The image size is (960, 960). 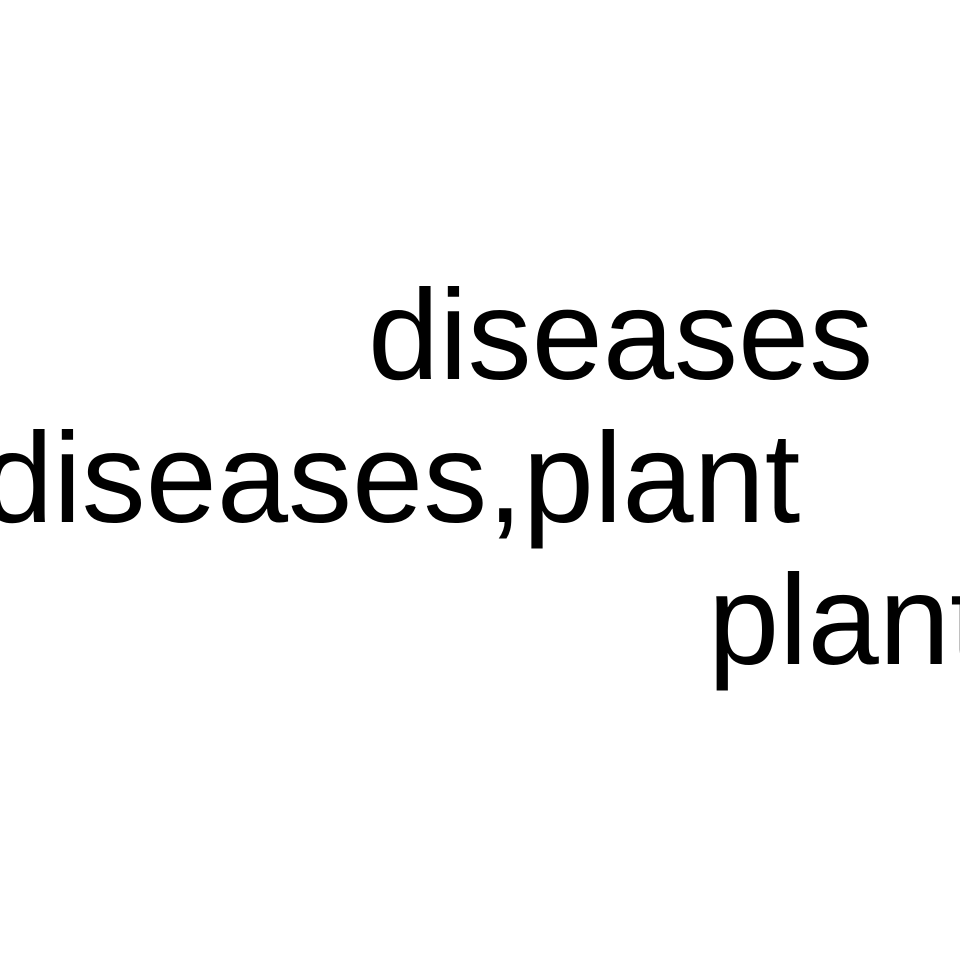 I want to click on word-plant: plant, so click(x=834, y=620).